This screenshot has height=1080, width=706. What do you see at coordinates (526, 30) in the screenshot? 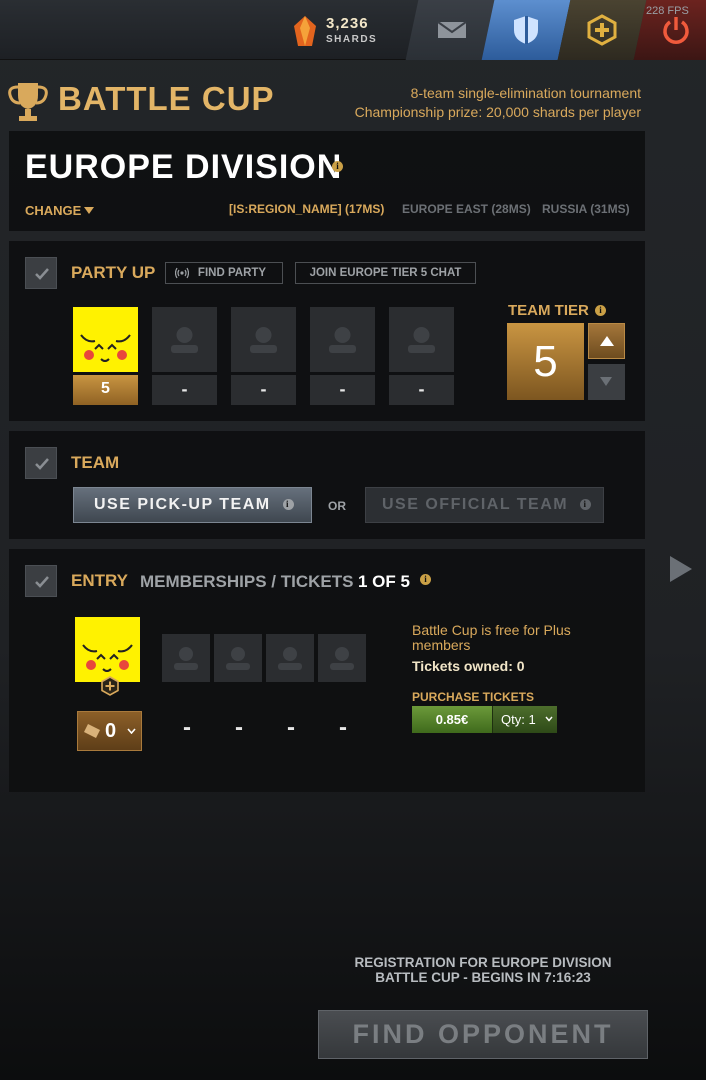
I see `sword-shield-icon` at bounding box center [526, 30].